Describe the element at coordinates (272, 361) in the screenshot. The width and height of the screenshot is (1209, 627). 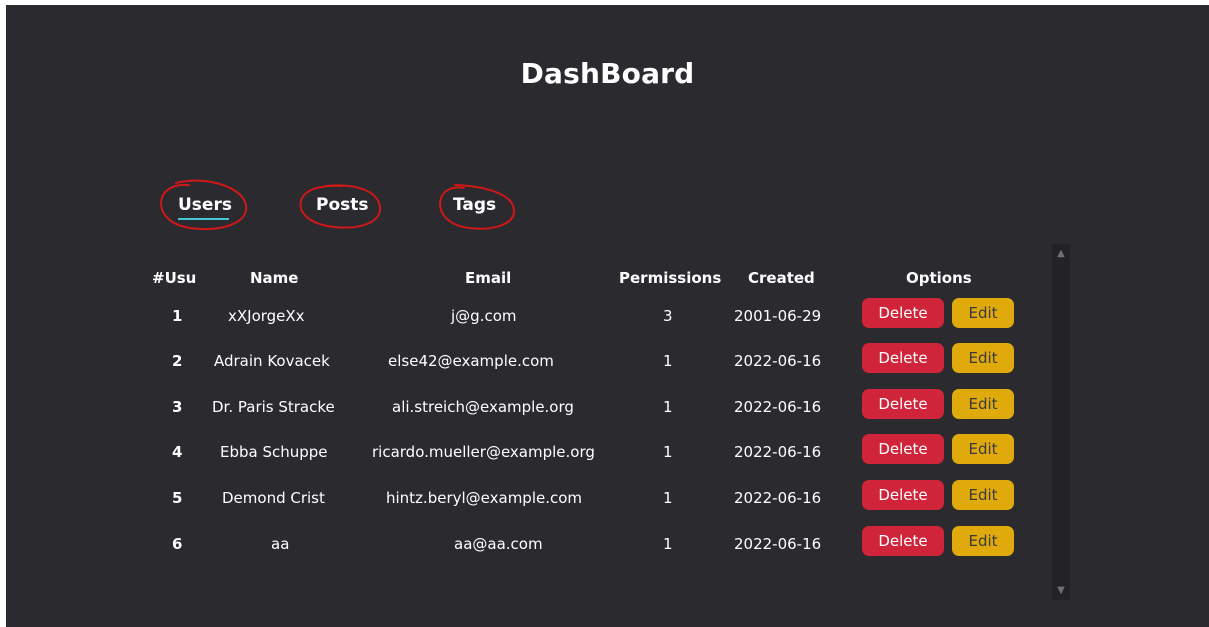
I see `row-name: Adrain Kovacek` at that location.